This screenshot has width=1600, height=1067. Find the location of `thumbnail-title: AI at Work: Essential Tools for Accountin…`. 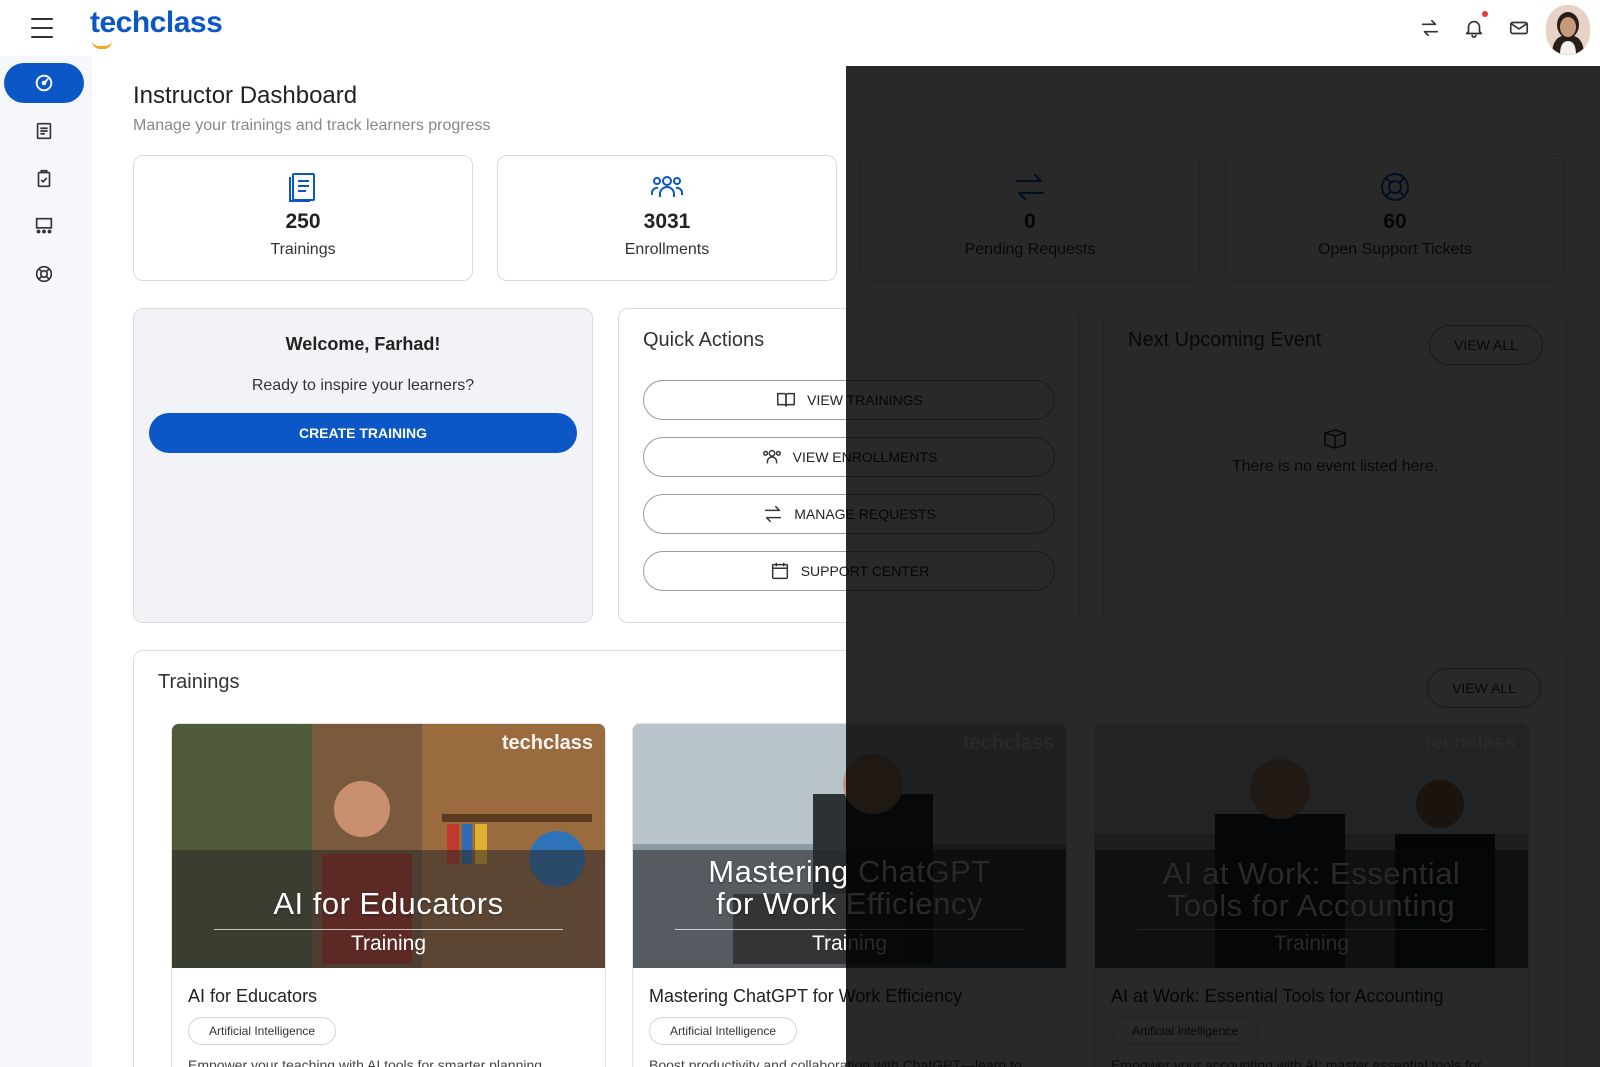

thumbnail-title: AI at Work: Essential Tools for Accountin… is located at coordinates (1311, 889).